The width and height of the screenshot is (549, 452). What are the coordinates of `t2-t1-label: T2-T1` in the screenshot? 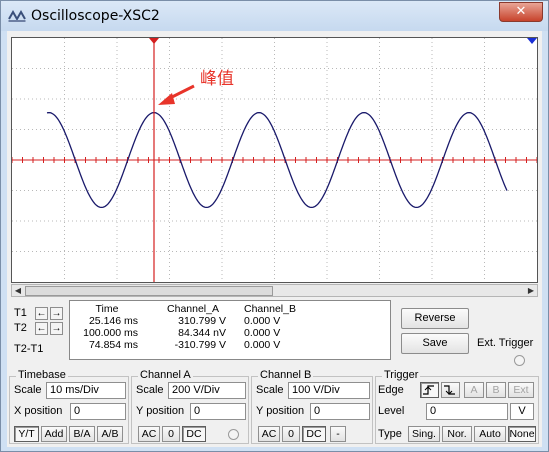 It's located at (29, 349).